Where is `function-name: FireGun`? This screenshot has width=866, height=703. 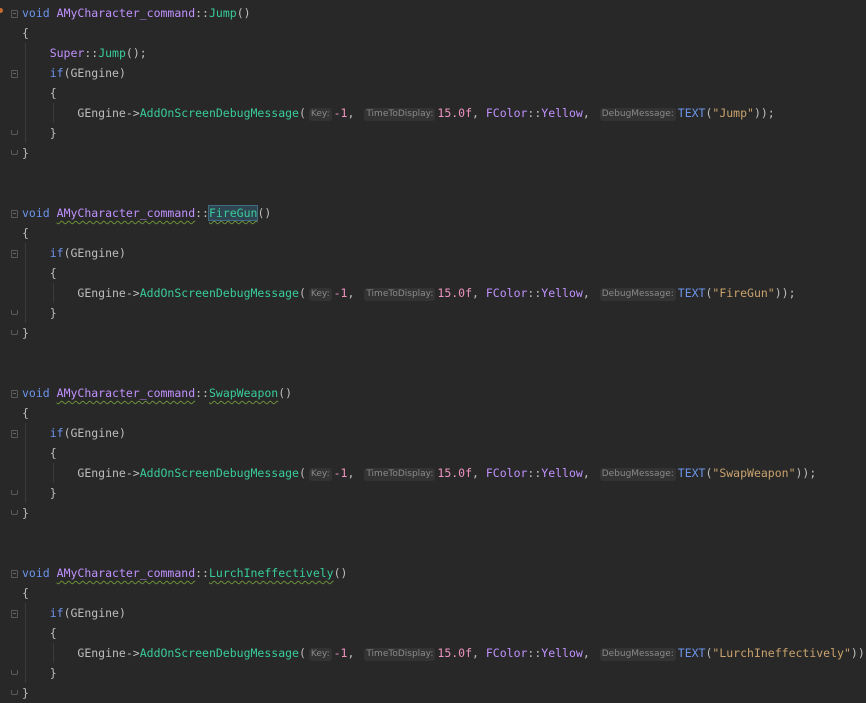 function-name: FireGun is located at coordinates (233, 213).